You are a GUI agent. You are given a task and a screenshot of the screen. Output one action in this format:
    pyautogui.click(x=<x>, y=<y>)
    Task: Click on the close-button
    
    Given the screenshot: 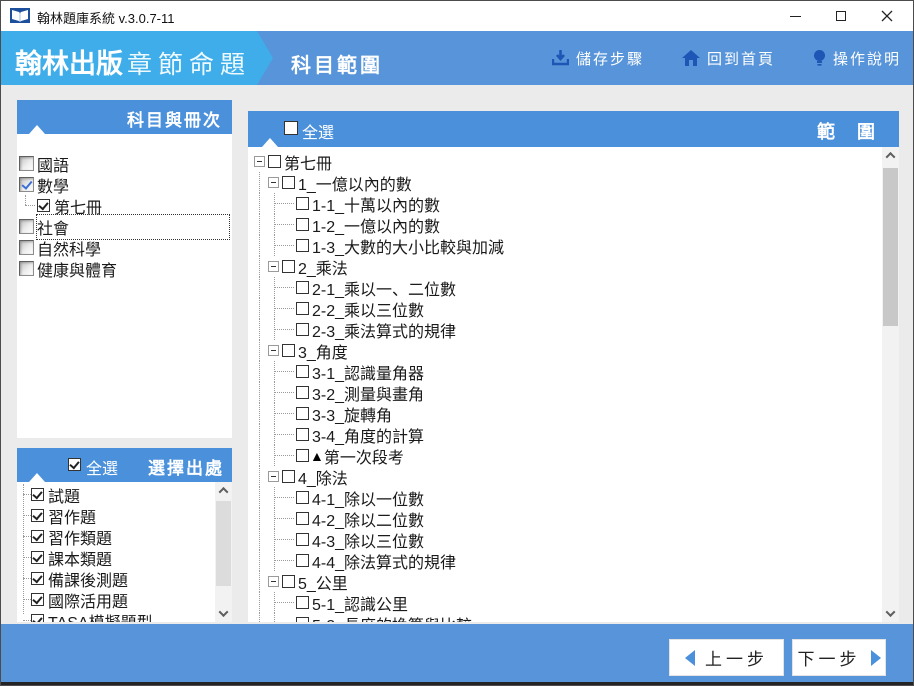 What is the action you would take?
    pyautogui.click(x=887, y=16)
    